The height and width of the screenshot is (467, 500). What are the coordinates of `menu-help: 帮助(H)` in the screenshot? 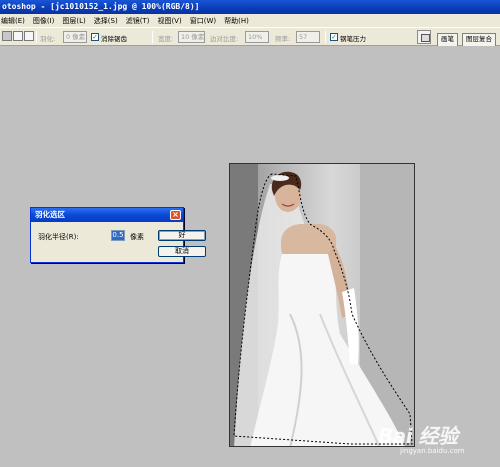 It's located at (236, 21).